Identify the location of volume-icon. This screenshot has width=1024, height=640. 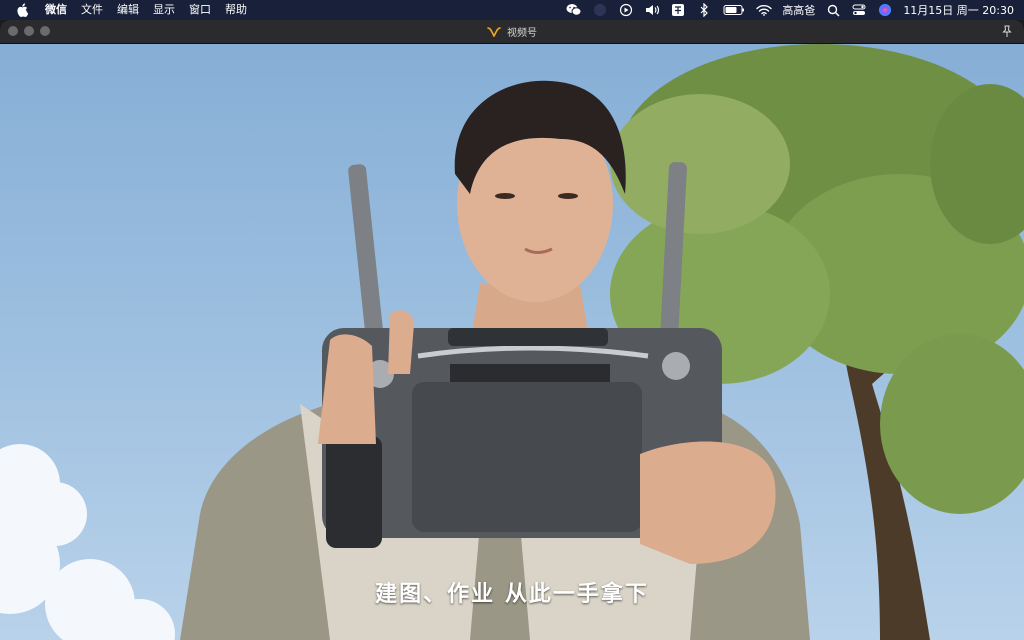
(652, 10).